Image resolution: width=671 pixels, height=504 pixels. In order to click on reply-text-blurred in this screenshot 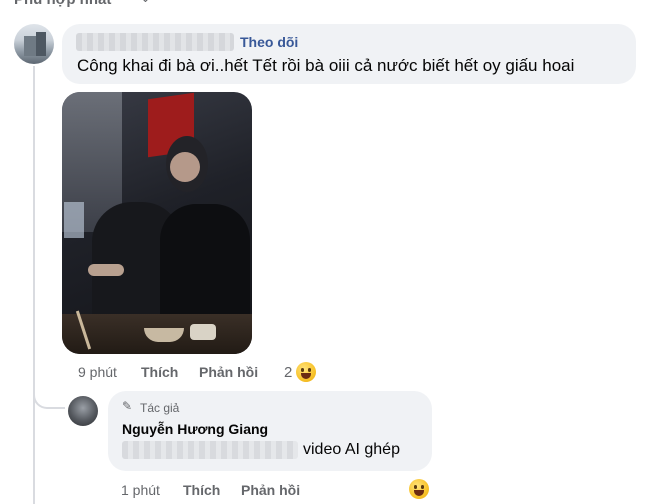, I will do `click(210, 450)`.